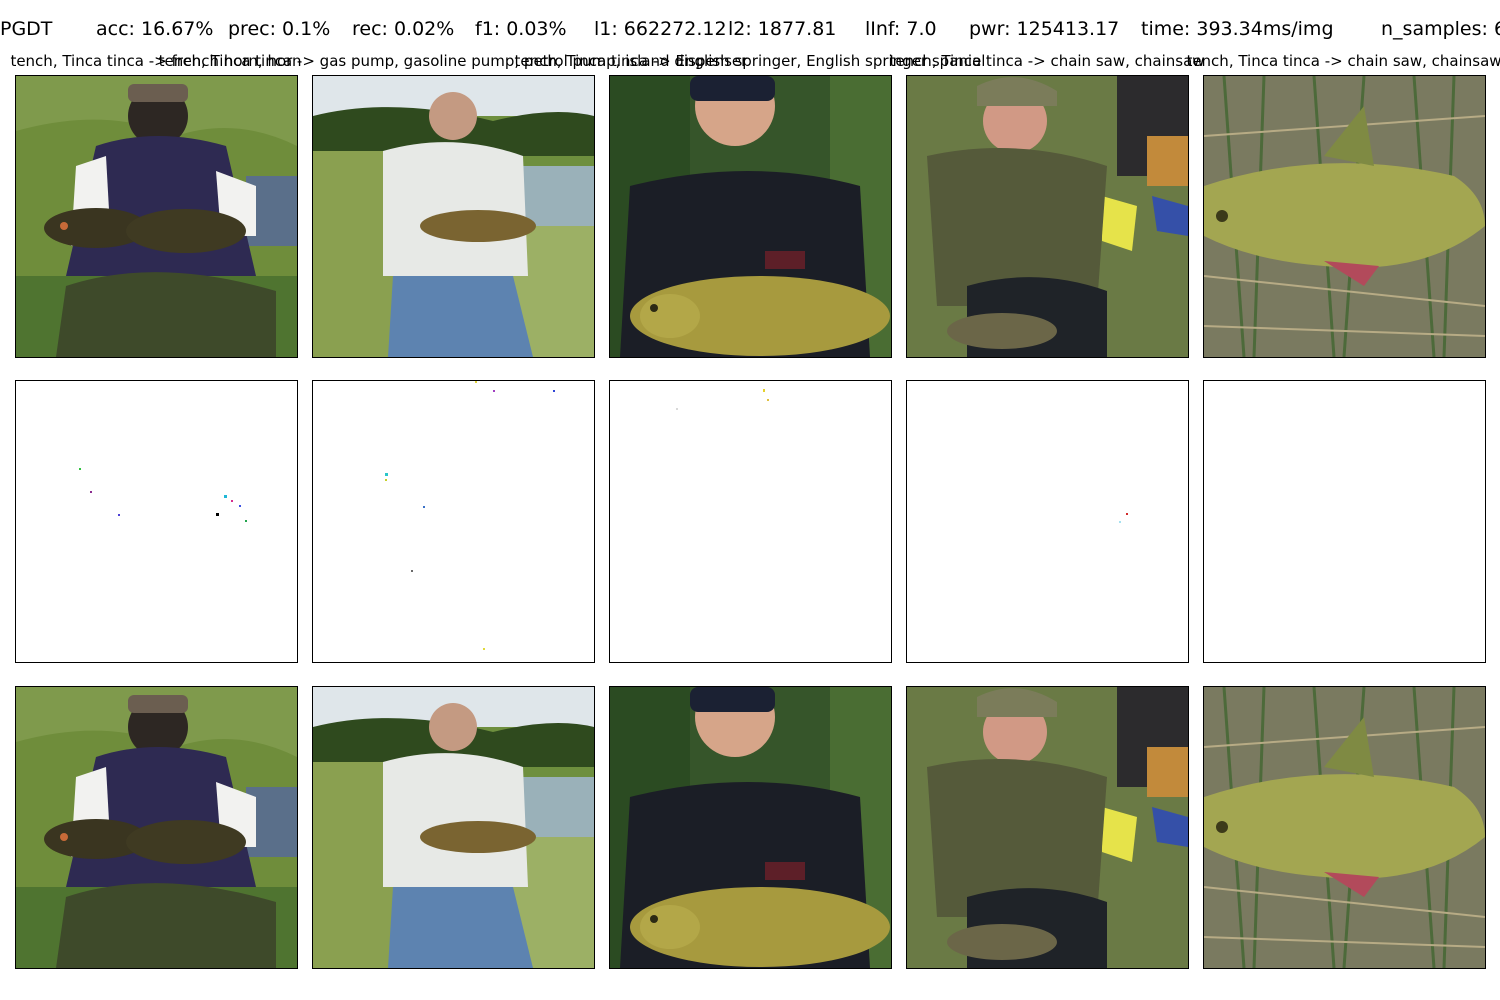 This screenshot has width=1500, height=1000. What do you see at coordinates (1044, 29) in the screenshot?
I see `power-metric: pwr: 125413.17` at bounding box center [1044, 29].